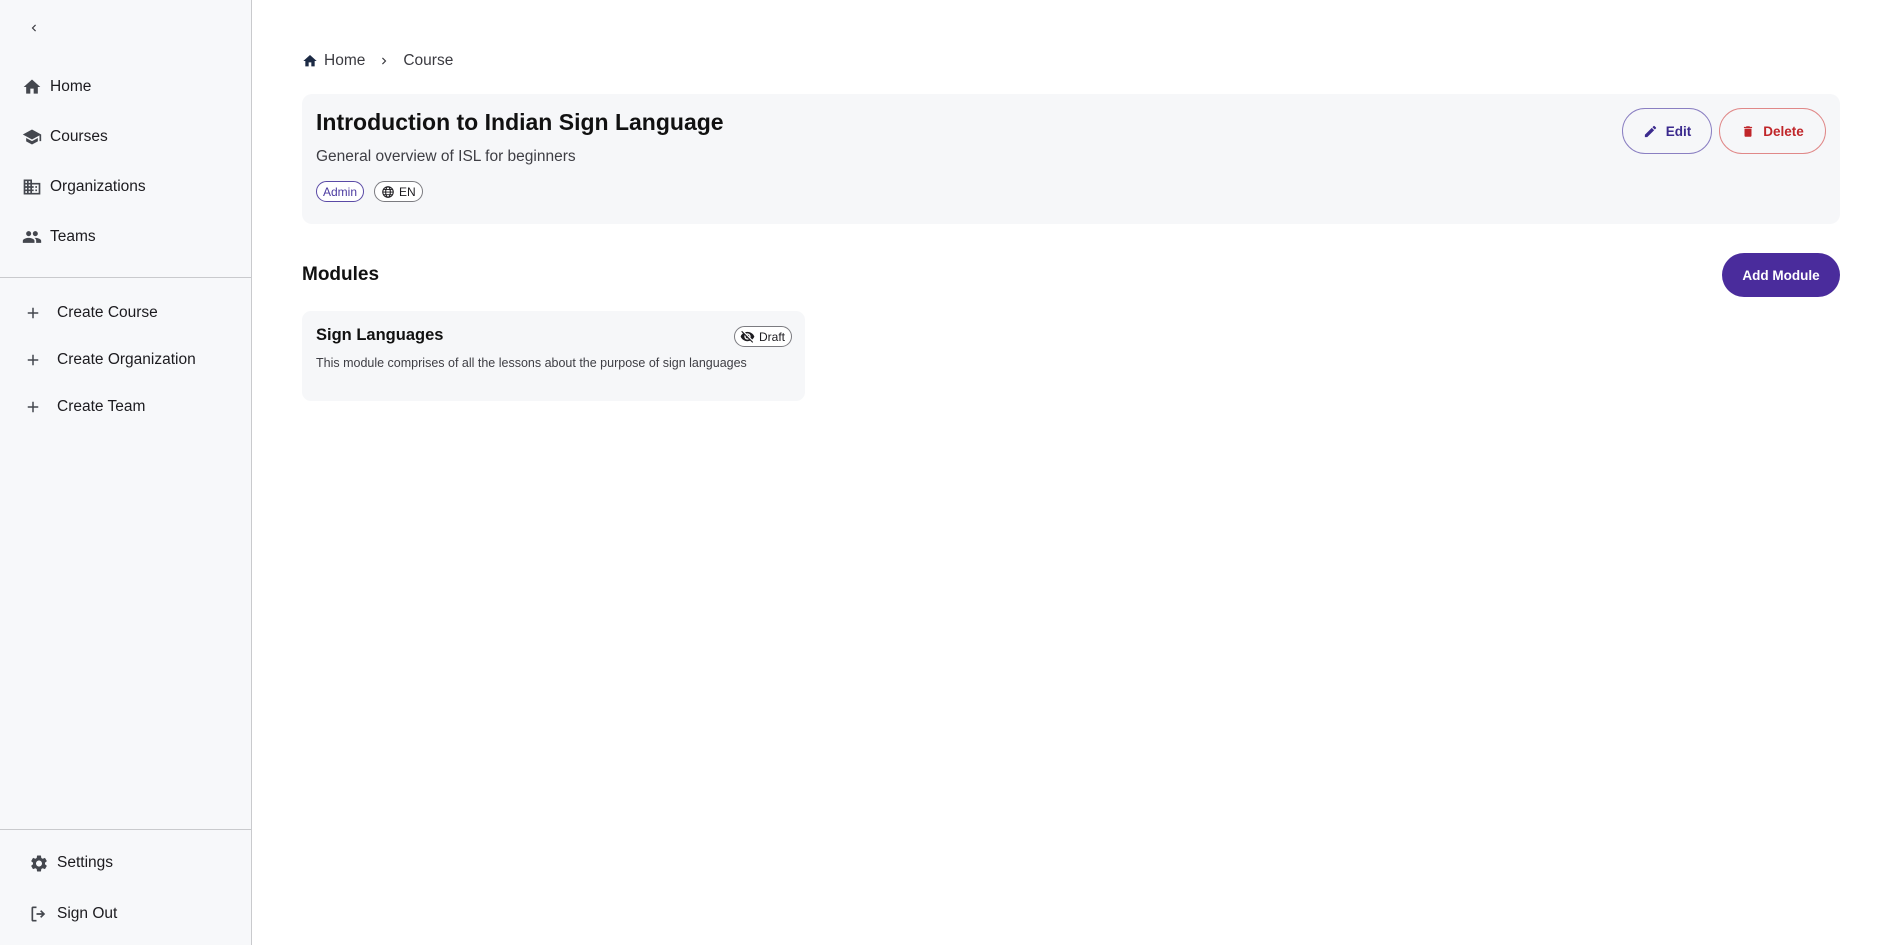 The height and width of the screenshot is (945, 1890). I want to click on sidebar-item-label: Create Course, so click(107, 312).